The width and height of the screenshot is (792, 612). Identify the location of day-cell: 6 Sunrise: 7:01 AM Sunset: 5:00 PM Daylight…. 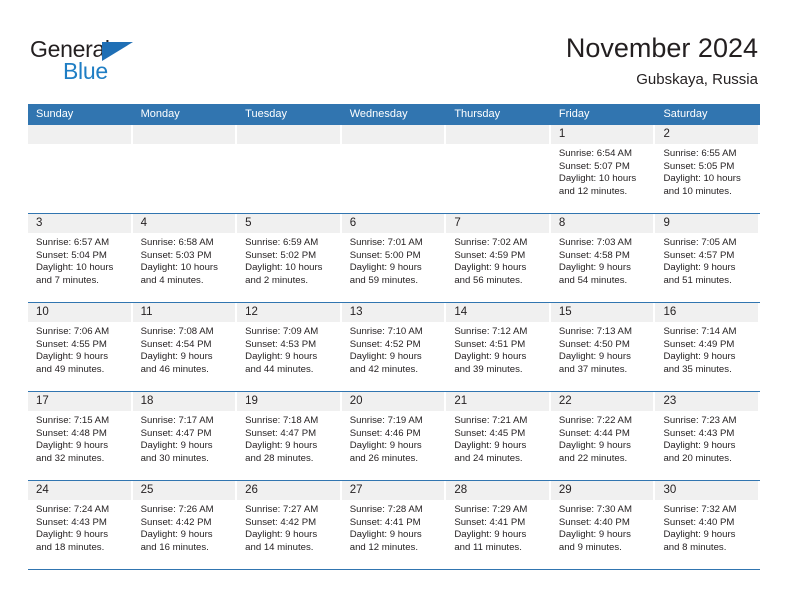
(394, 258).